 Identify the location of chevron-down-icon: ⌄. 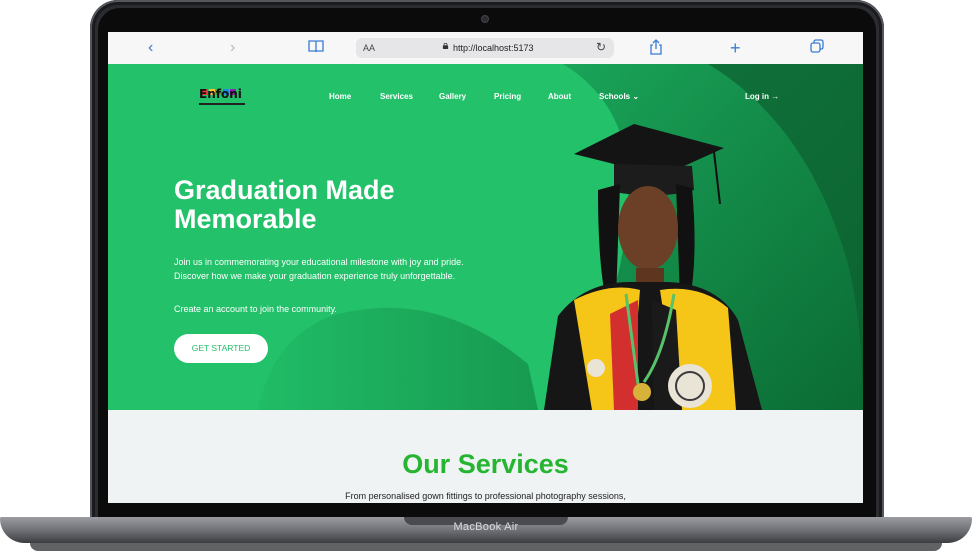
(636, 96).